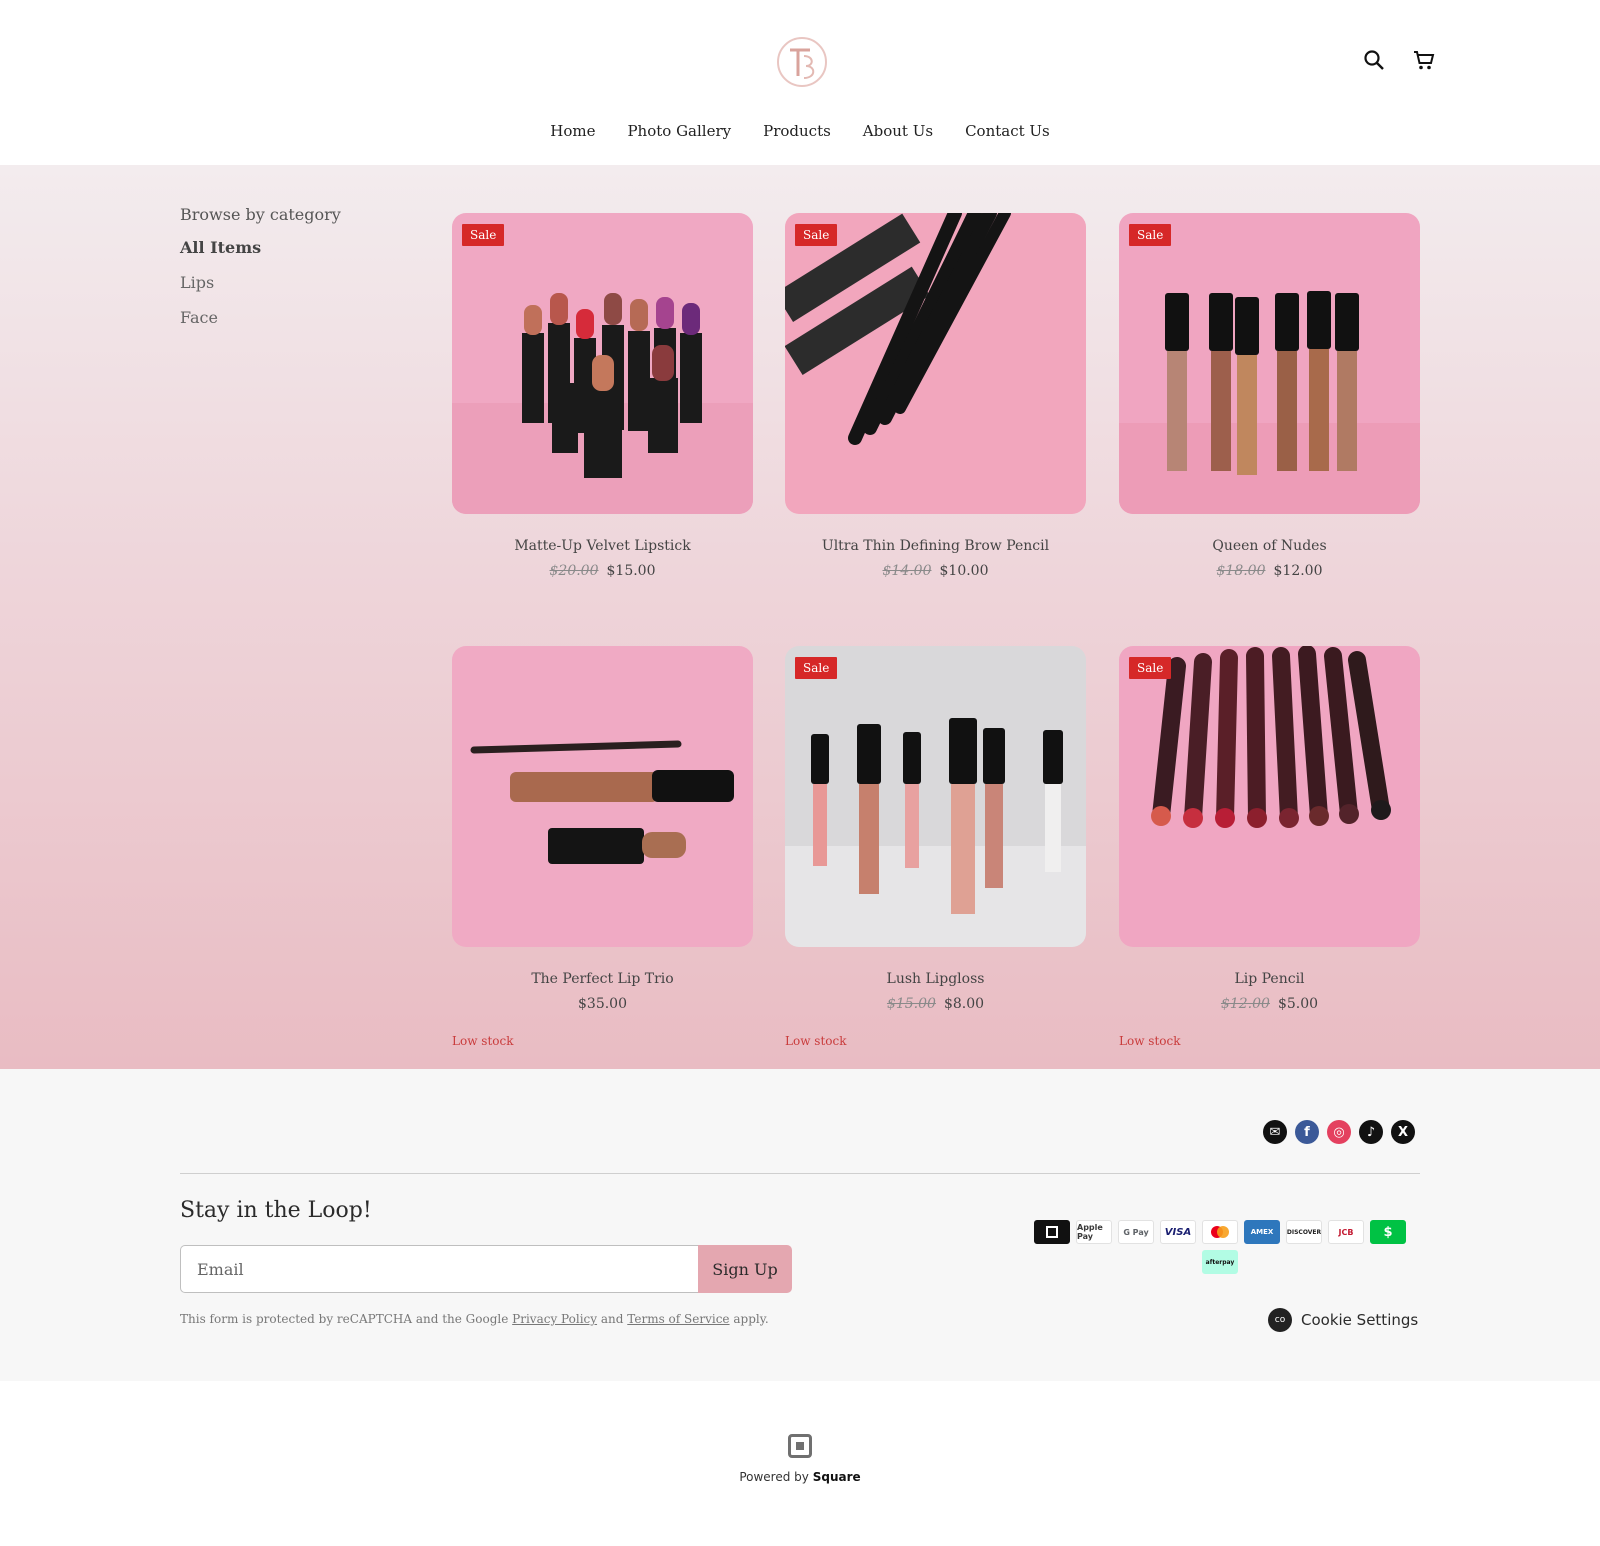 This screenshot has height=1546, width=1600. I want to click on product-name: Queen of Nudes, so click(1269, 546).